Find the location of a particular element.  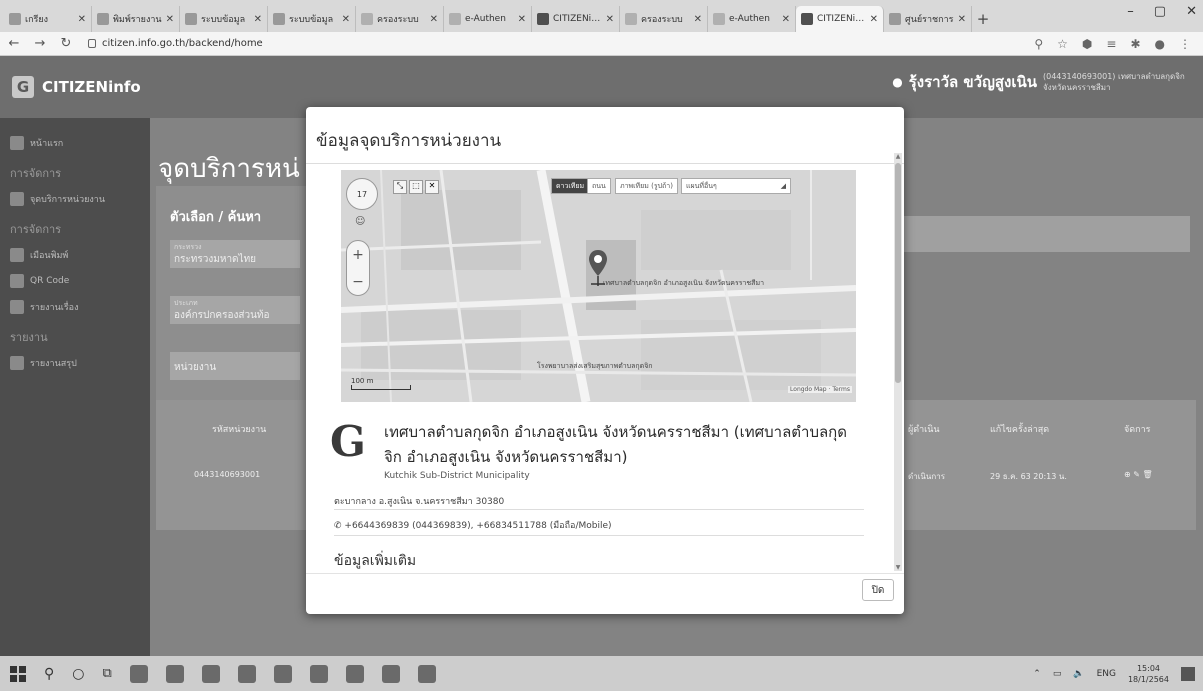

chrome-icon is located at coordinates (318, 673).